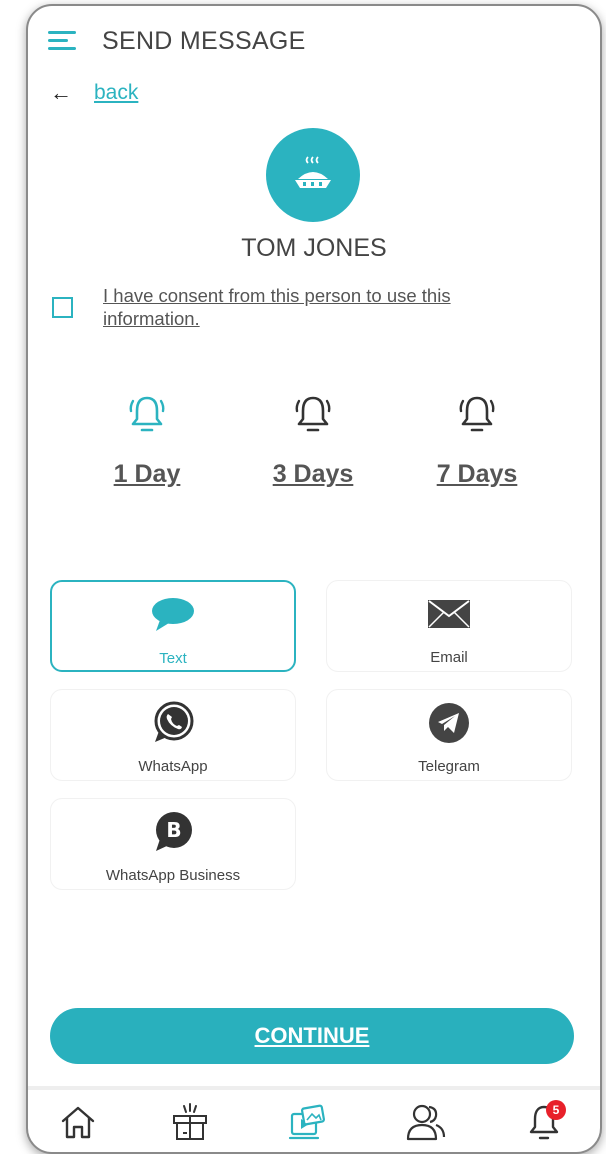 The height and width of the screenshot is (1154, 606). I want to click on channel-whatsapp-business: B WhatsApp Business, so click(173, 844).